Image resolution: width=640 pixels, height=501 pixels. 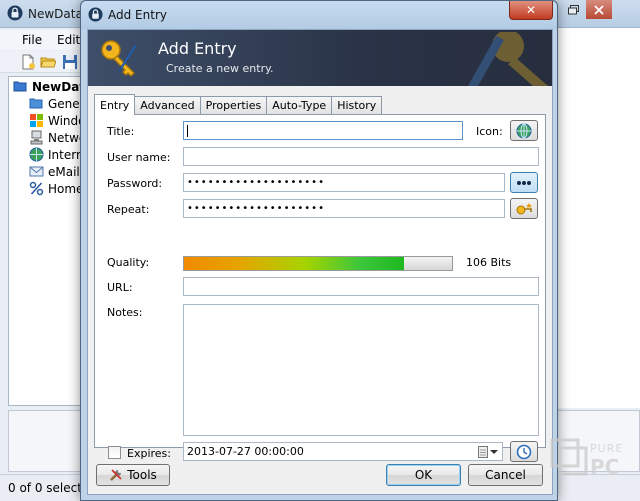 What do you see at coordinates (64, 137) in the screenshot?
I see `tree-item-label: Netwo` at bounding box center [64, 137].